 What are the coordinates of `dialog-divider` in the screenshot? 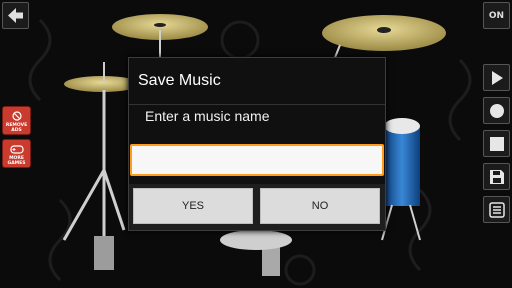 It's located at (257, 104).